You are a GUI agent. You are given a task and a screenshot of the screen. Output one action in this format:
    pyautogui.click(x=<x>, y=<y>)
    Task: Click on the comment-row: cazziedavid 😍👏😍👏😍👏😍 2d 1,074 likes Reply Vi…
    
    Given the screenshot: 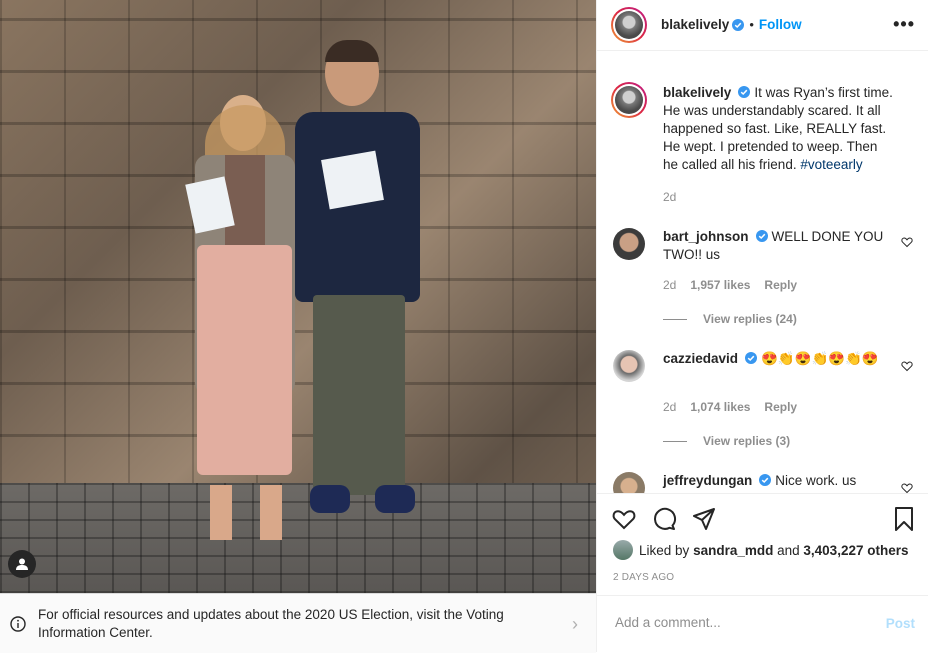 What is the action you would take?
    pyautogui.click(x=763, y=400)
    